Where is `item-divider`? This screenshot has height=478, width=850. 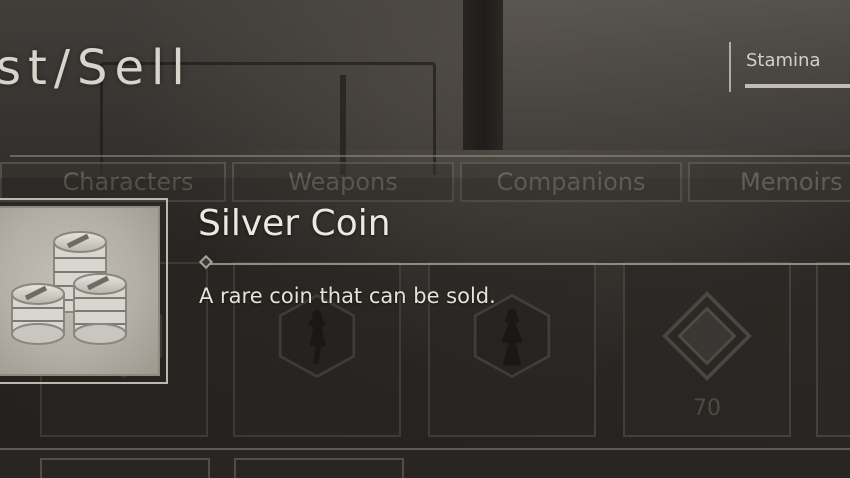
item-divider is located at coordinates (529, 264).